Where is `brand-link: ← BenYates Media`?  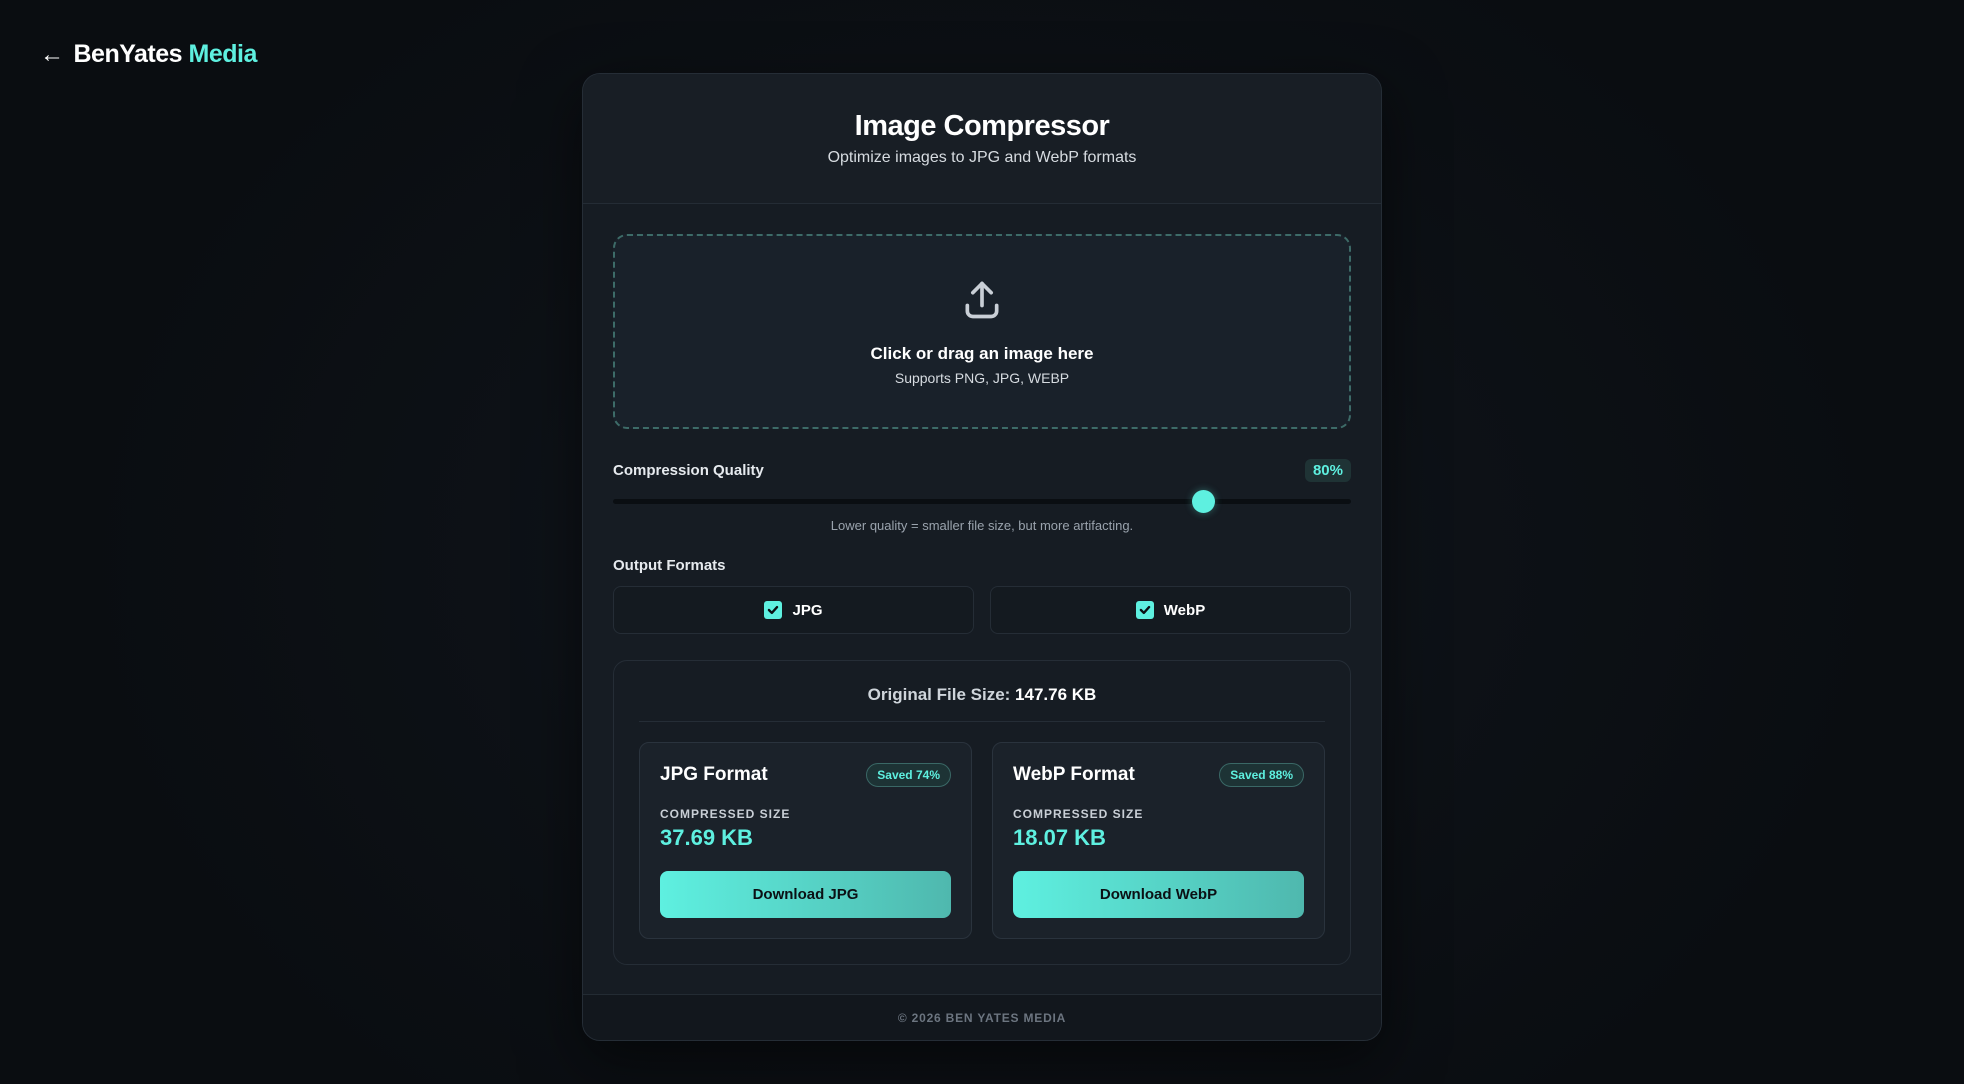
brand-link: ← BenYates Media is located at coordinates (148, 54).